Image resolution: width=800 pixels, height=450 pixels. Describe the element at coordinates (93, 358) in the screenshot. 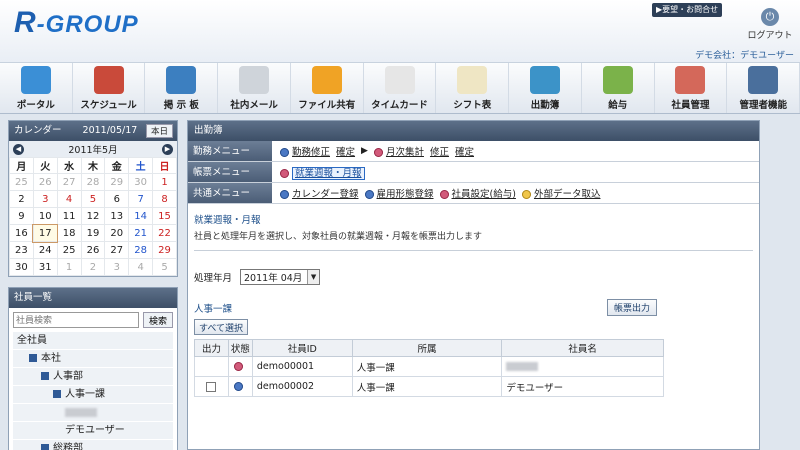

I see `tree-node: 本社` at that location.